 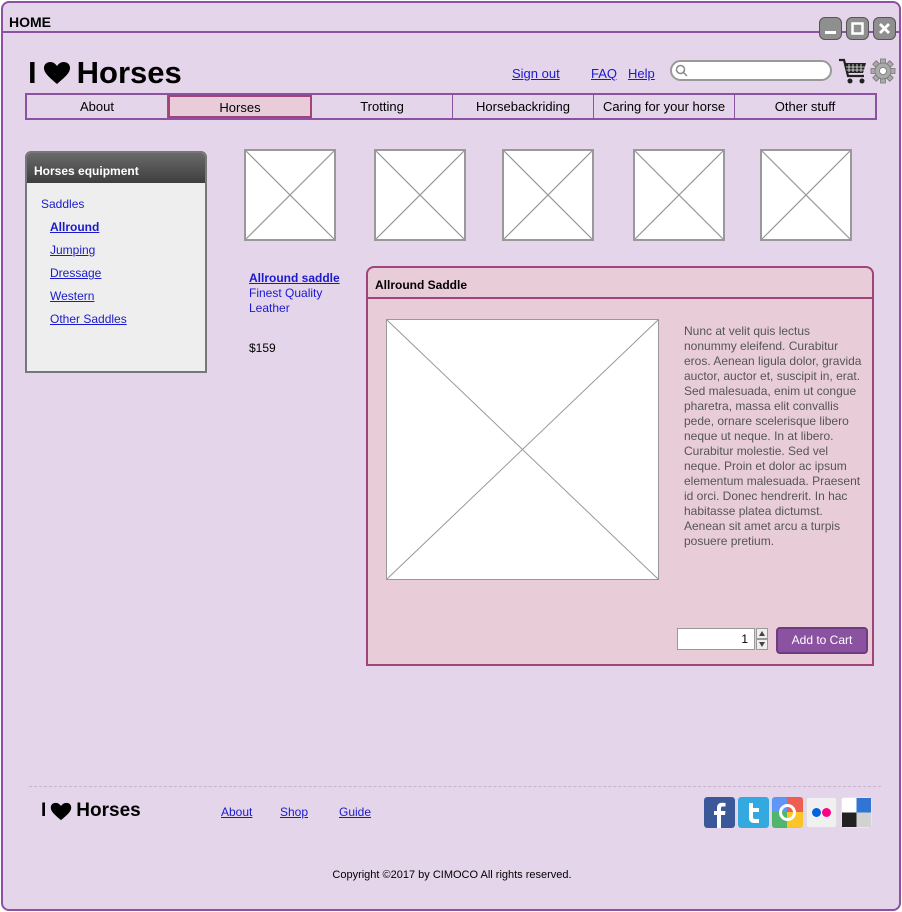 What do you see at coordinates (853, 71) in the screenshot?
I see `cart-icon` at bounding box center [853, 71].